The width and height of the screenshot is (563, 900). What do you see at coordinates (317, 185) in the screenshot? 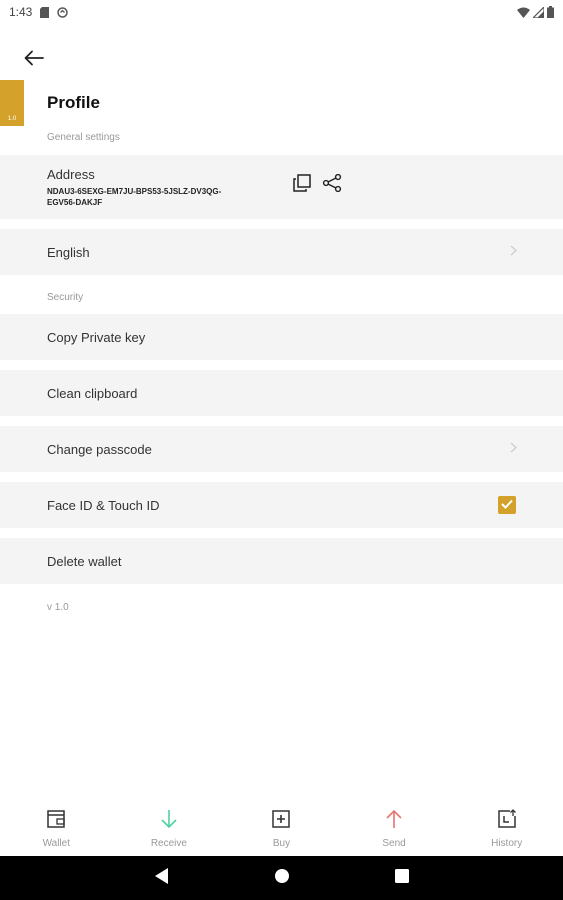
I see `address-actions` at bounding box center [317, 185].